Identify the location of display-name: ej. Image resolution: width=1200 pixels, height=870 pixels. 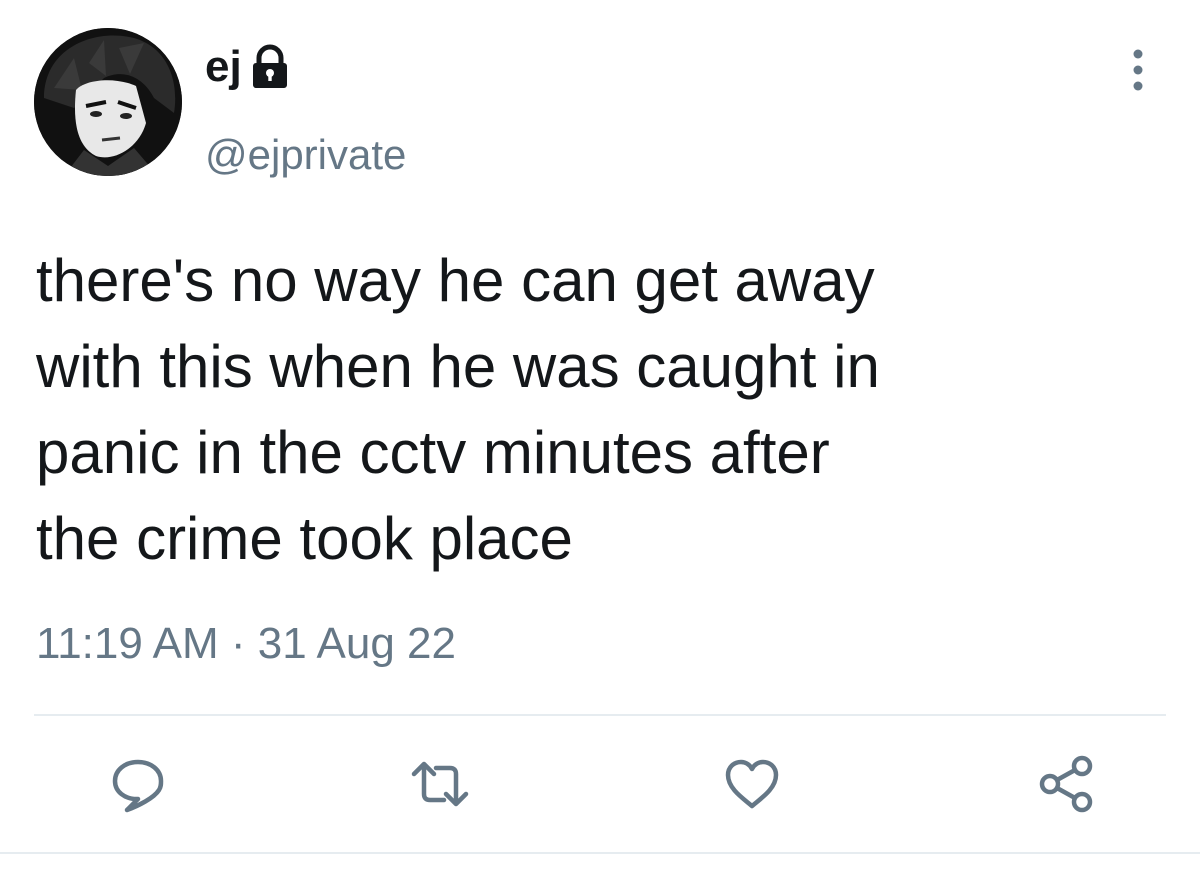
(223, 67).